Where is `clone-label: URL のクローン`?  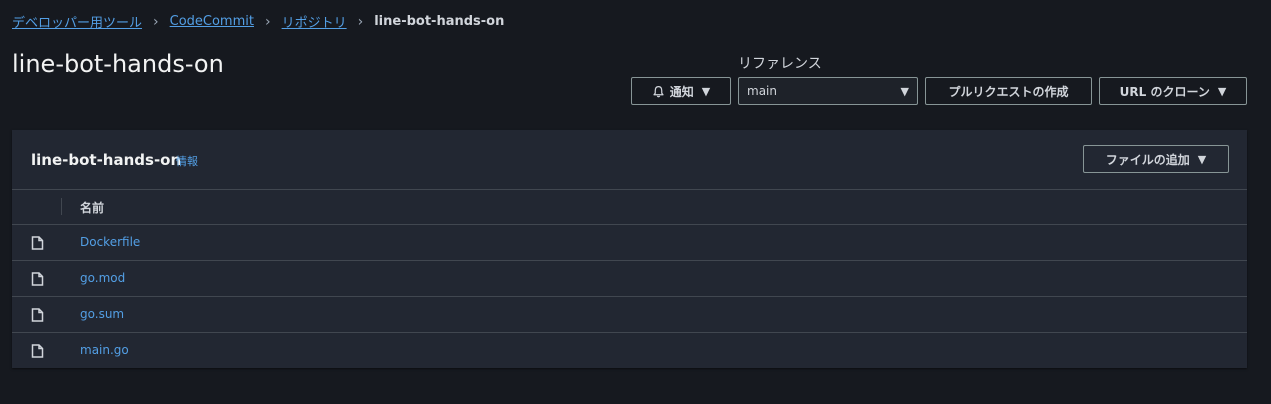 clone-label: URL のクローン is located at coordinates (1164, 91).